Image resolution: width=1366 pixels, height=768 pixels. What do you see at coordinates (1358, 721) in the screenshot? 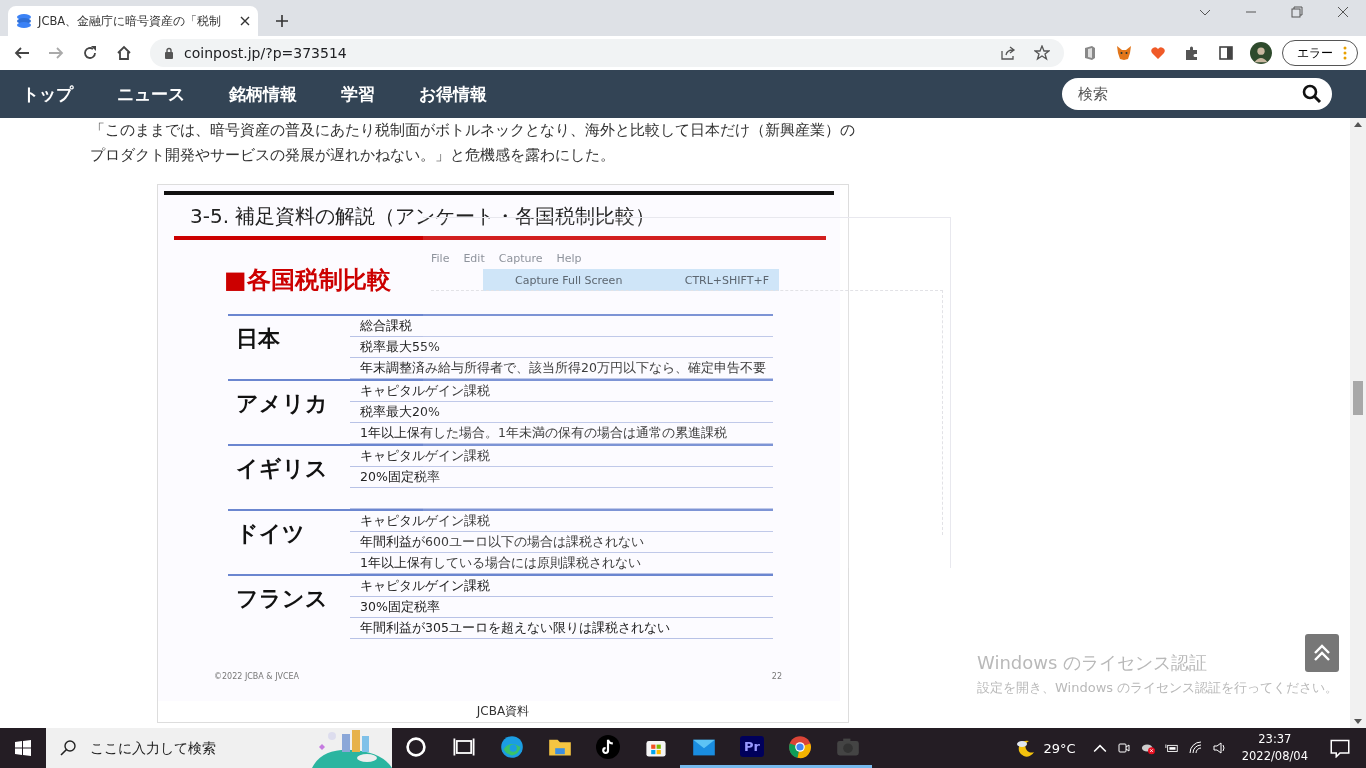
I see `scroll-down-icon` at bounding box center [1358, 721].